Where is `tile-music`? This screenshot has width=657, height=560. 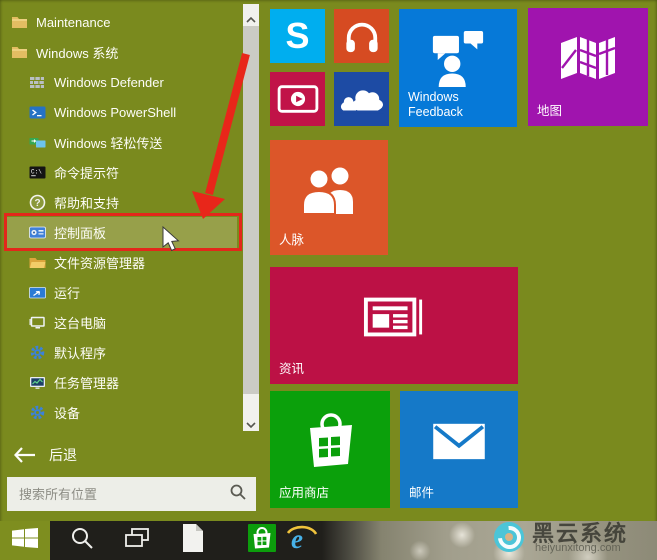
tile-music is located at coordinates (361, 36).